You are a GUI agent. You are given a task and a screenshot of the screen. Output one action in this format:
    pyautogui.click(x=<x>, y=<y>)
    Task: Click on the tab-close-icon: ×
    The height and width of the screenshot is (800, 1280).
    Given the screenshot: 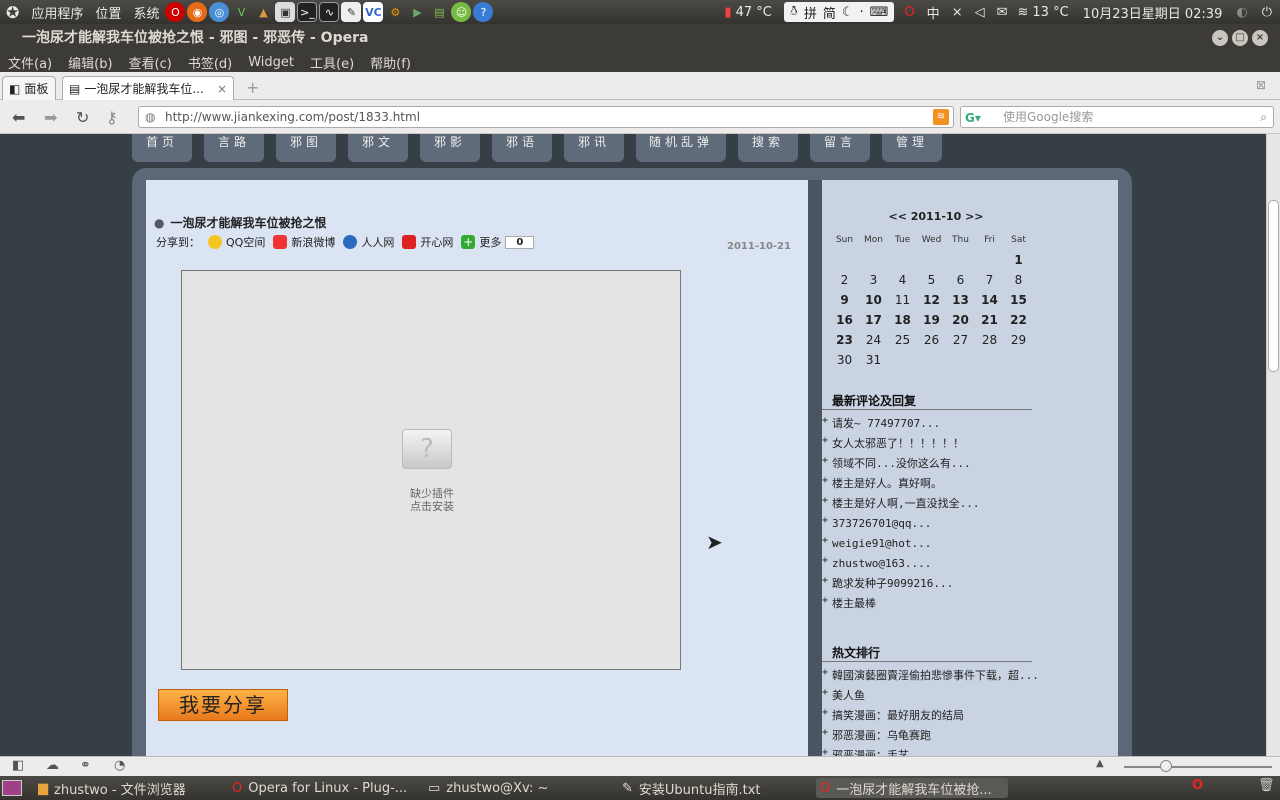 What is the action you would take?
    pyautogui.click(x=222, y=89)
    